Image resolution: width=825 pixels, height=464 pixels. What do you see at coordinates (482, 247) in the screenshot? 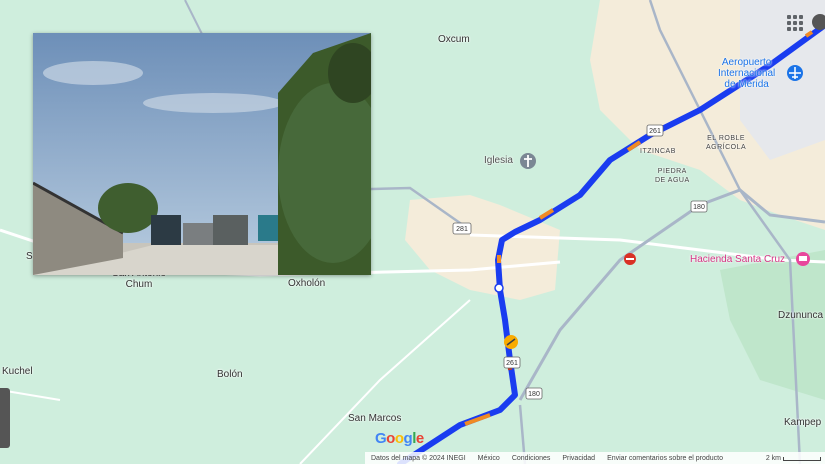
I see `urban-area-town` at bounding box center [482, 247].